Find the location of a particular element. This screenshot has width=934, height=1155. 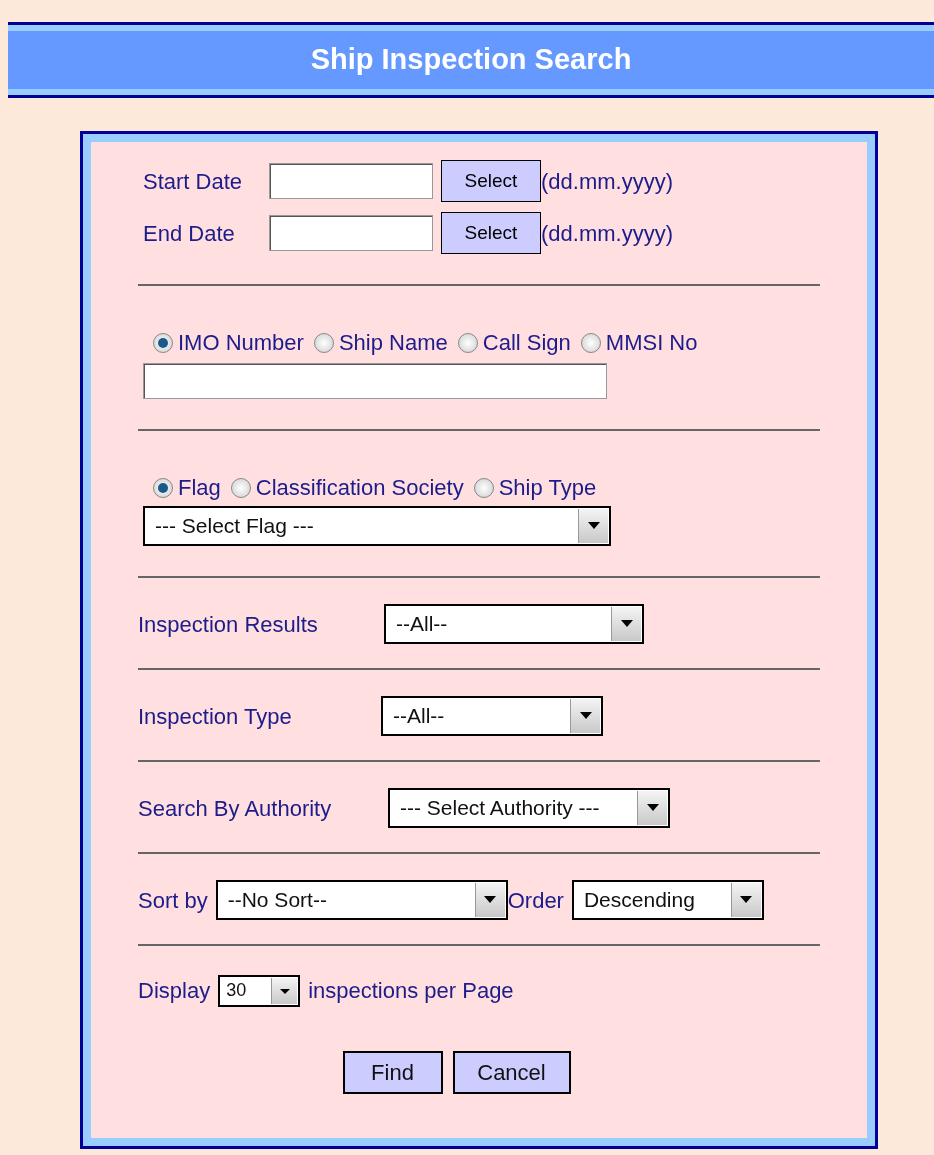

field-label: Inspection Type is located at coordinates (215, 716).